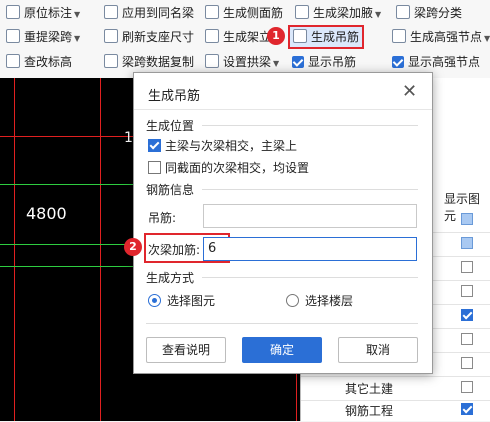  Describe the element at coordinates (174, 96) in the screenshot. I see `dialog-title: 生成吊筋` at that location.